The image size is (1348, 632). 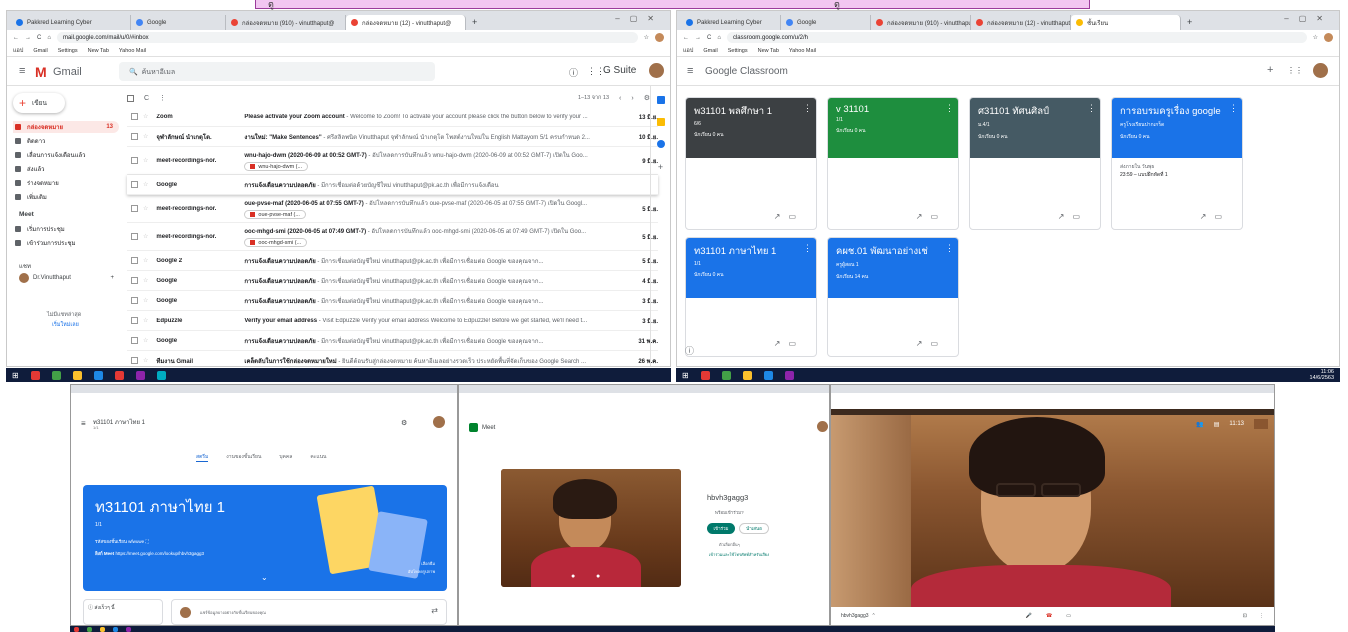 I want to click on meet-start: เริ่มการประชุม, so click(x=66, y=229).